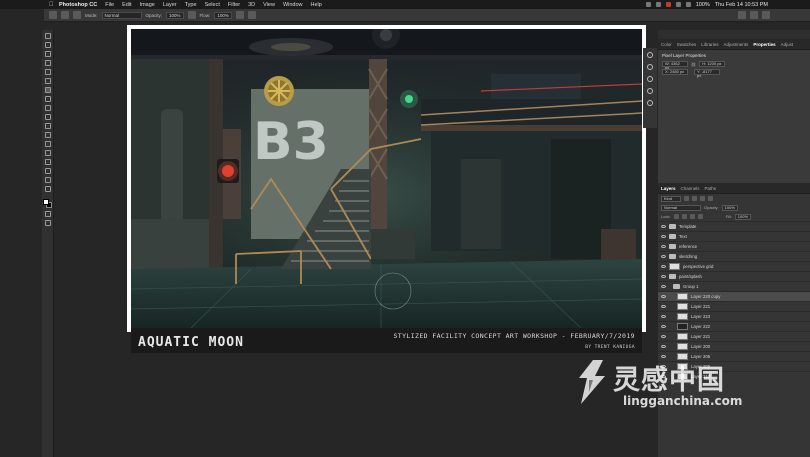 This screenshot has height=457, width=810. Describe the element at coordinates (239, 15) in the screenshot. I see `airbrush-icon` at that location.